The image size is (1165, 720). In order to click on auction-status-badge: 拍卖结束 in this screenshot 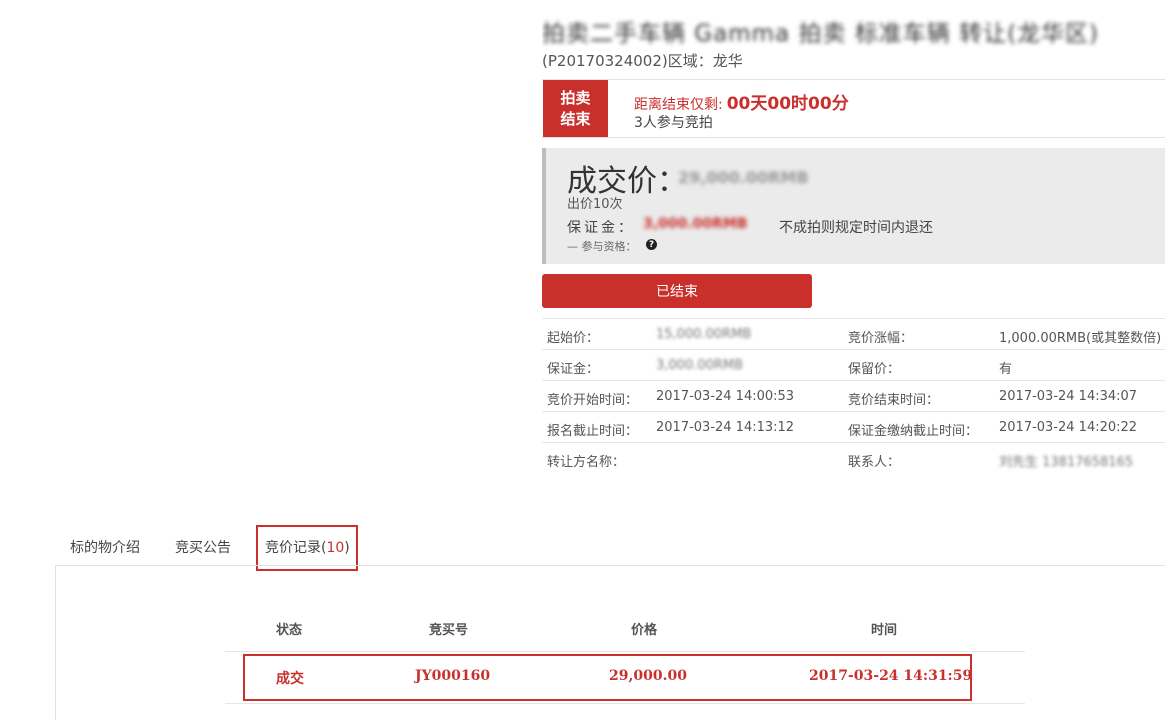, I will do `click(575, 108)`.